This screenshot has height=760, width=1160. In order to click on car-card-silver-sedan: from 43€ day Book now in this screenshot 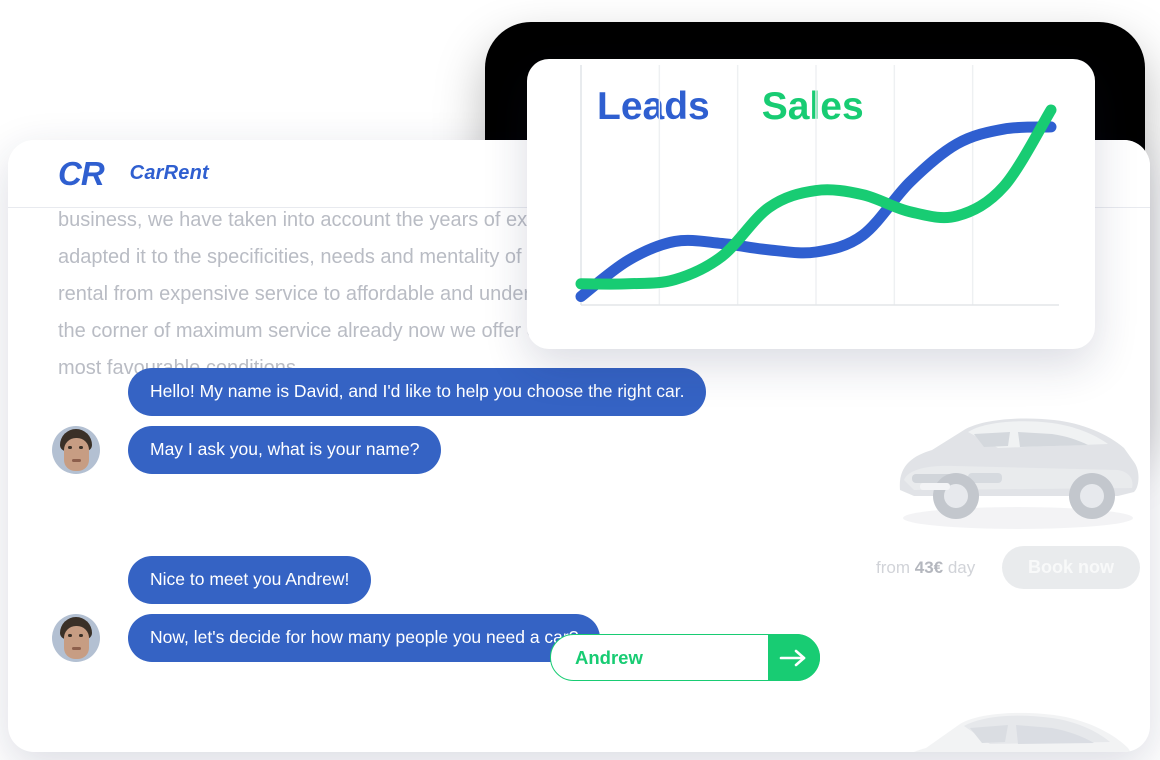, I will do `click(1008, 479)`.